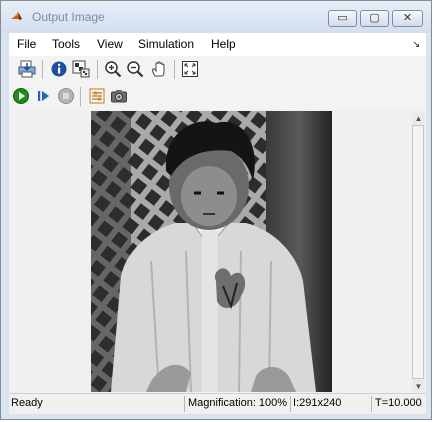  I want to click on zoom-out-icon, so click(135, 69).